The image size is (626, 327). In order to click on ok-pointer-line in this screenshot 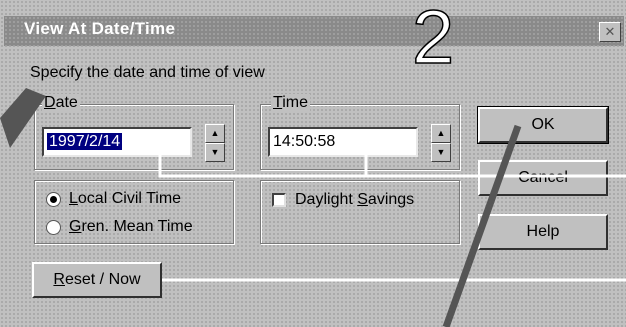, I will do `click(482, 225)`.